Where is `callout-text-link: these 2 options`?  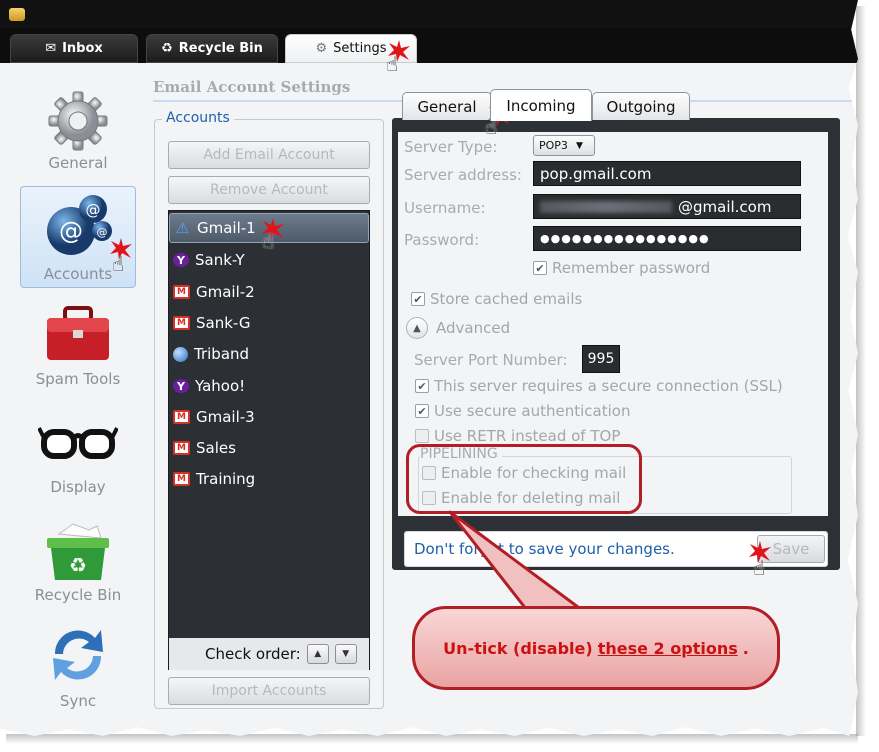
callout-text-link: these 2 options is located at coordinates (667, 648).